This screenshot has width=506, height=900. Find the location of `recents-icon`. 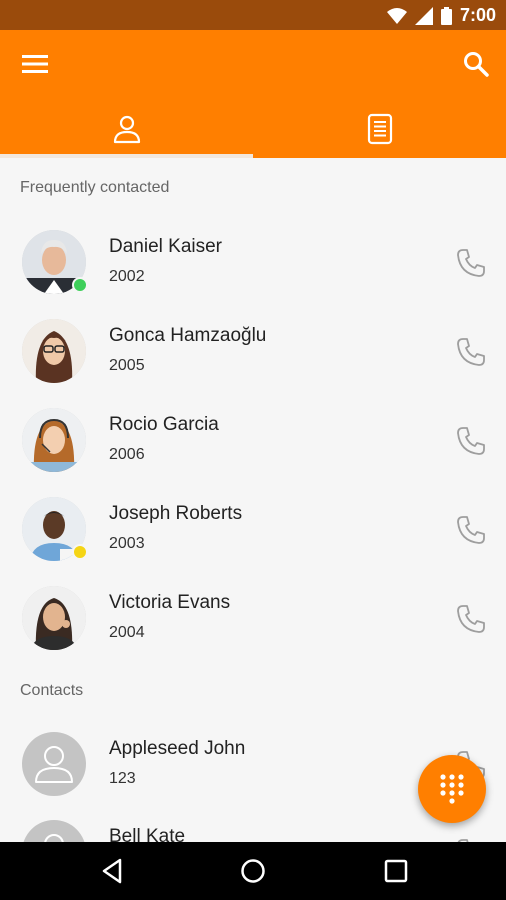

recents-icon is located at coordinates (396, 871).